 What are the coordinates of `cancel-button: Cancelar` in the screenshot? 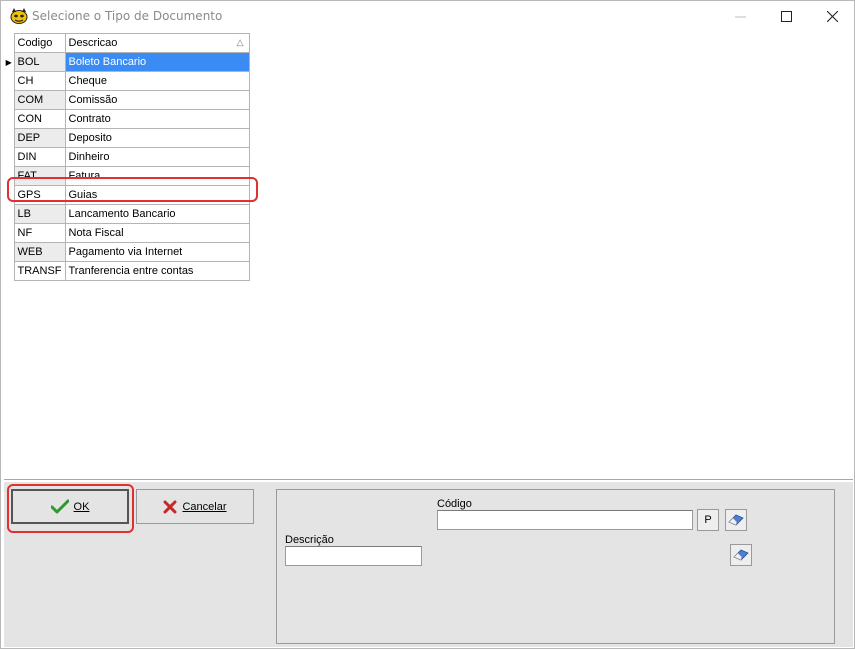 It's located at (195, 506).